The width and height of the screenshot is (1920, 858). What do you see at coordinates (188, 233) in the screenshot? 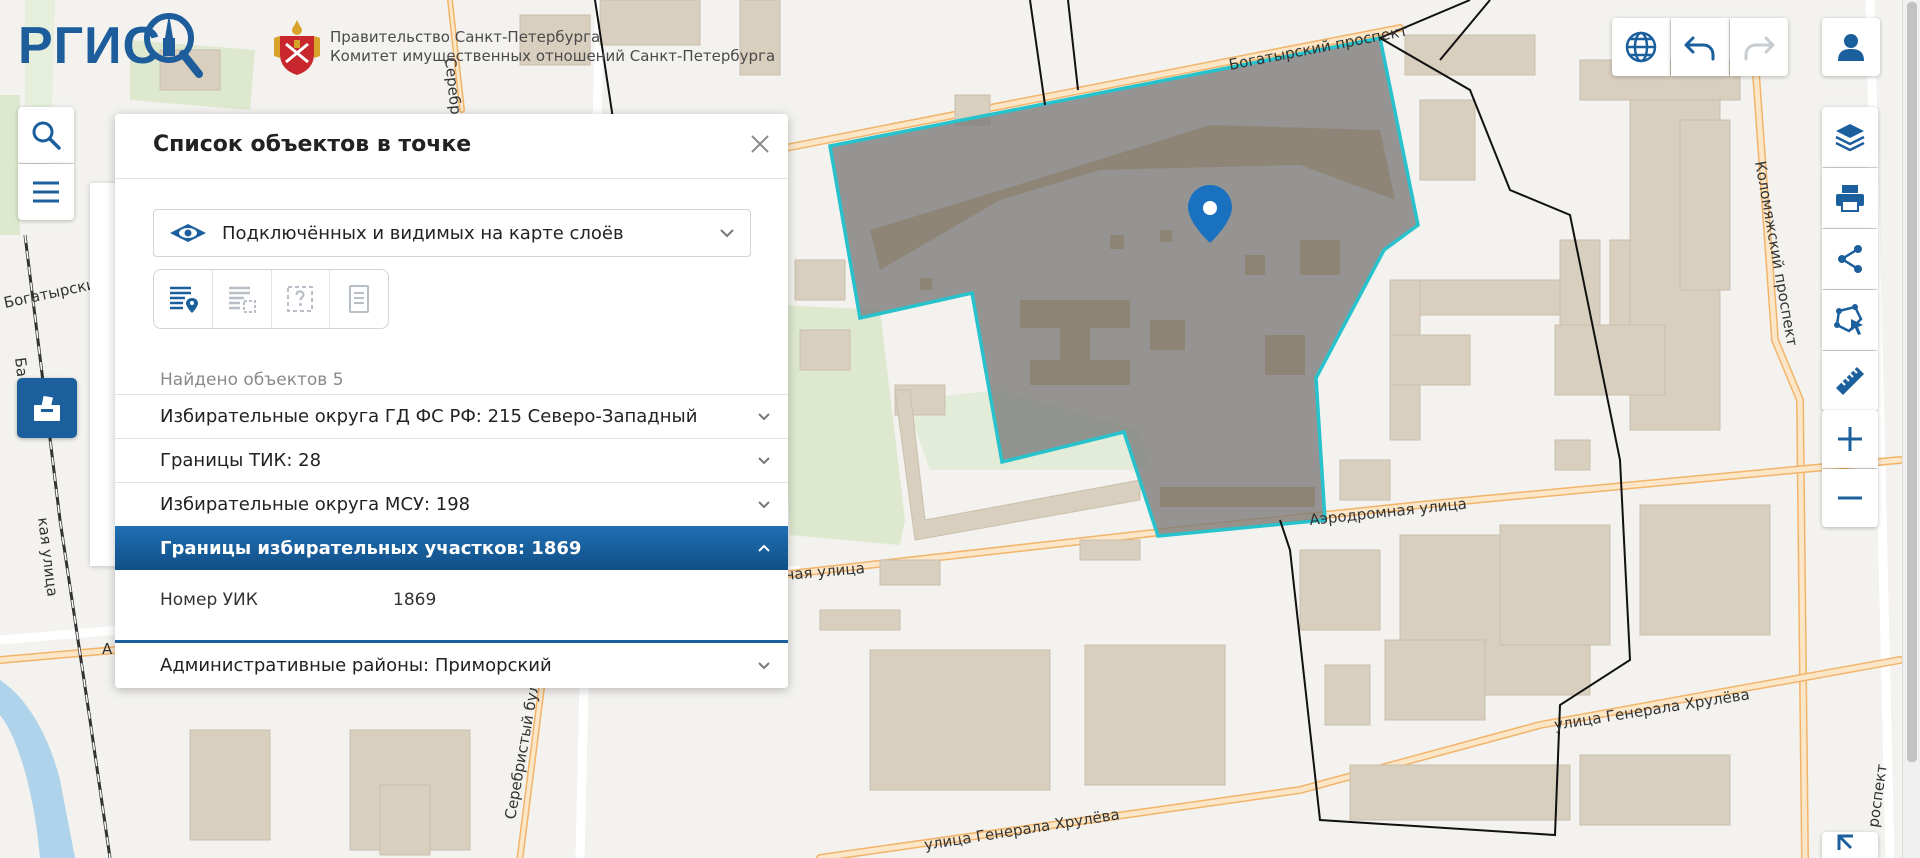
I see `layers-eye-icon` at bounding box center [188, 233].